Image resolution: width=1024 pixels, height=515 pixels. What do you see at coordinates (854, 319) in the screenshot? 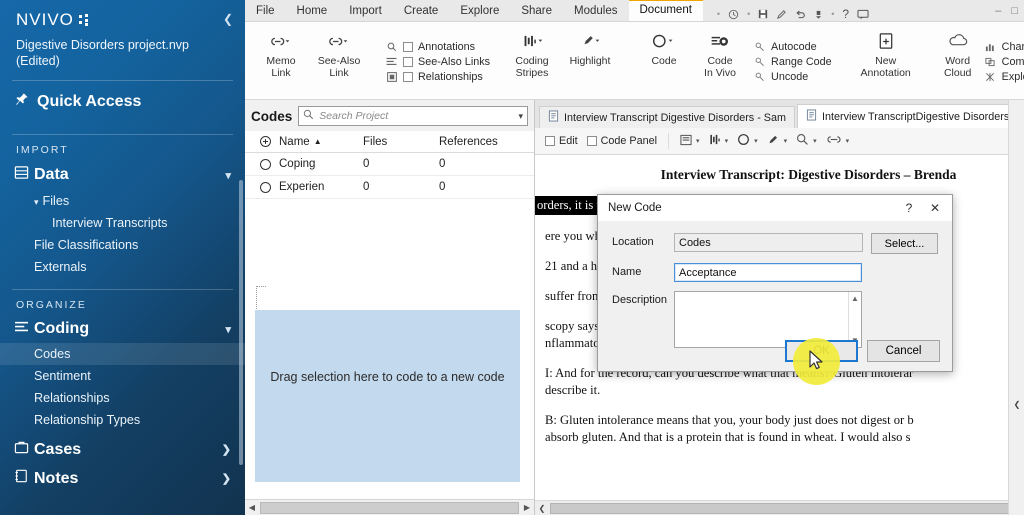
I see `description-scrollbar: ▲ ▼` at bounding box center [854, 319].